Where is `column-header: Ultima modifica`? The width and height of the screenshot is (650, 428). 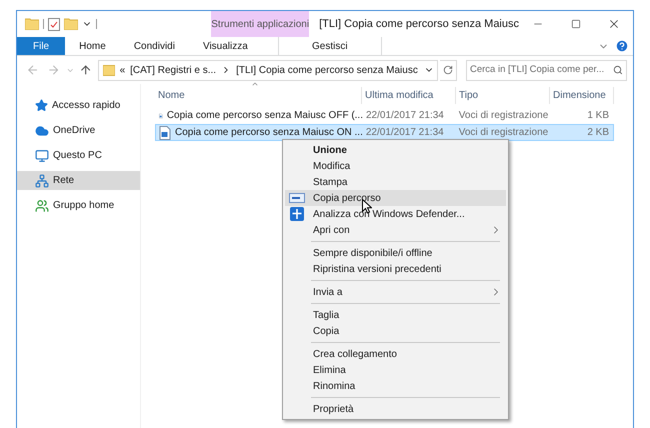
column-header: Ultima modifica is located at coordinates (409, 95).